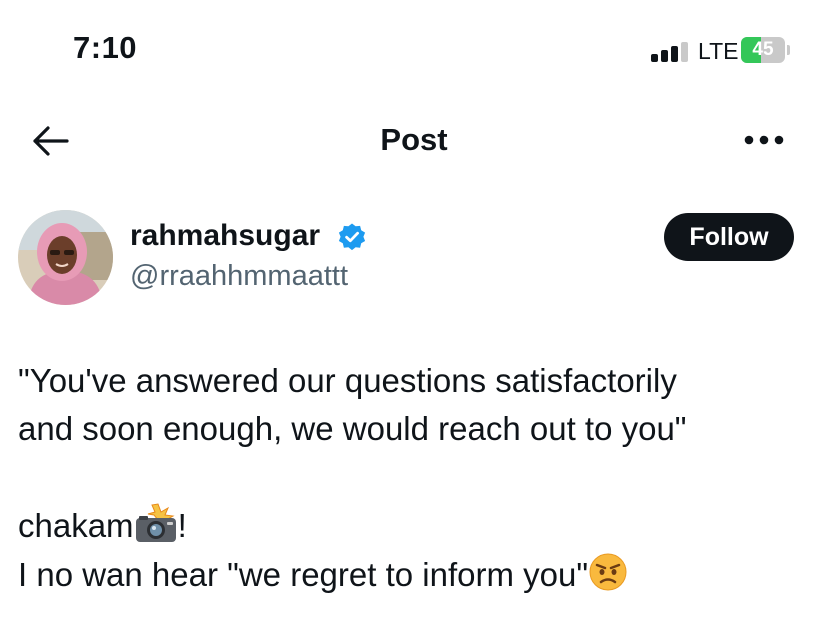 This screenshot has width=828, height=633. What do you see at coordinates (729, 237) in the screenshot?
I see `follow-button: Follow` at bounding box center [729, 237].